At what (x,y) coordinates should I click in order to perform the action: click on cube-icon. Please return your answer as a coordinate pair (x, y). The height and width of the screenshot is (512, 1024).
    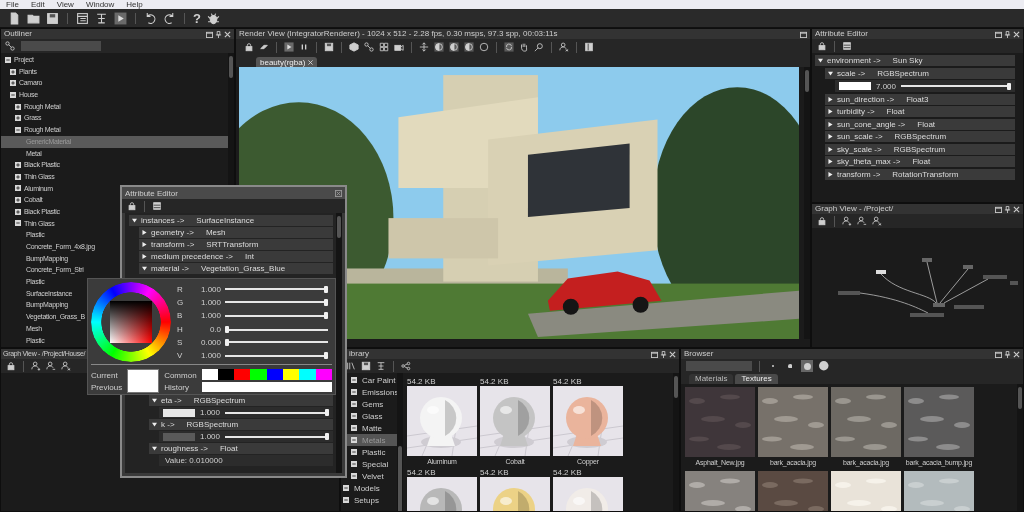
    Looking at the image, I should click on (354, 47).